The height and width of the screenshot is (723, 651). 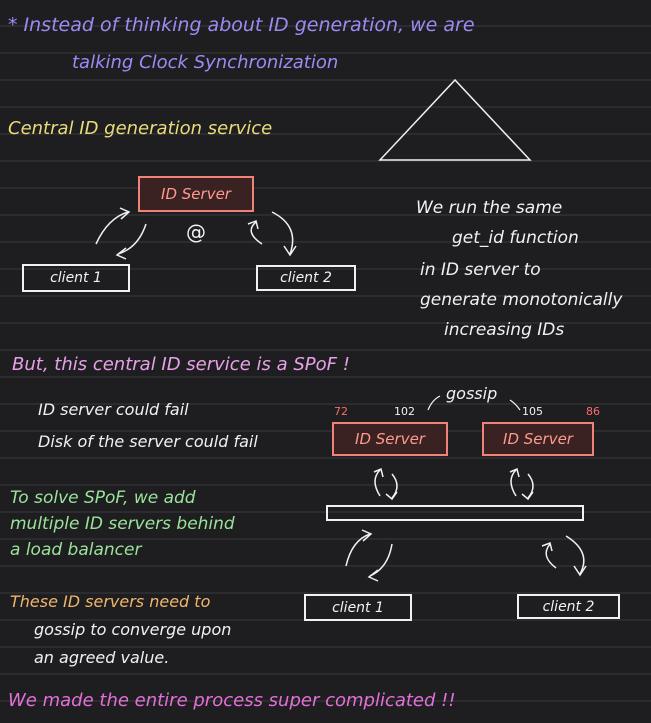 What do you see at coordinates (455, 119) in the screenshot?
I see `triangle-shape` at bounding box center [455, 119].